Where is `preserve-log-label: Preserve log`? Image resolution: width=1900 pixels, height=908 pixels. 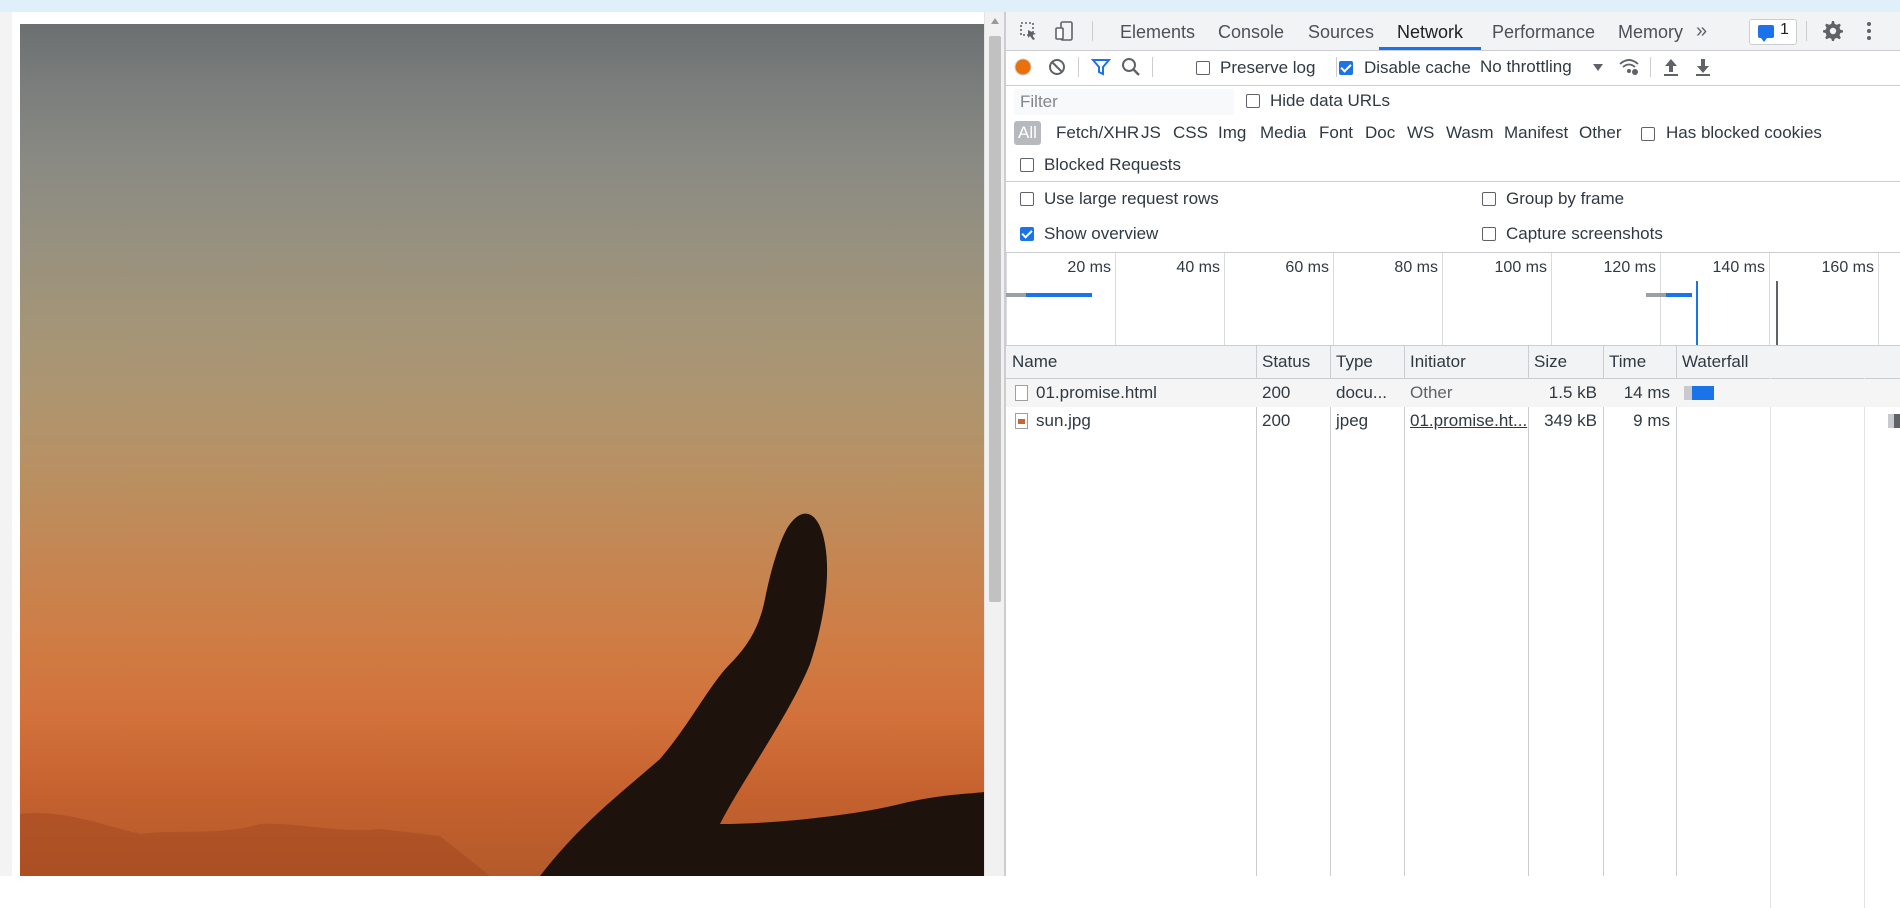
preserve-log-label: Preserve log is located at coordinates (1268, 67).